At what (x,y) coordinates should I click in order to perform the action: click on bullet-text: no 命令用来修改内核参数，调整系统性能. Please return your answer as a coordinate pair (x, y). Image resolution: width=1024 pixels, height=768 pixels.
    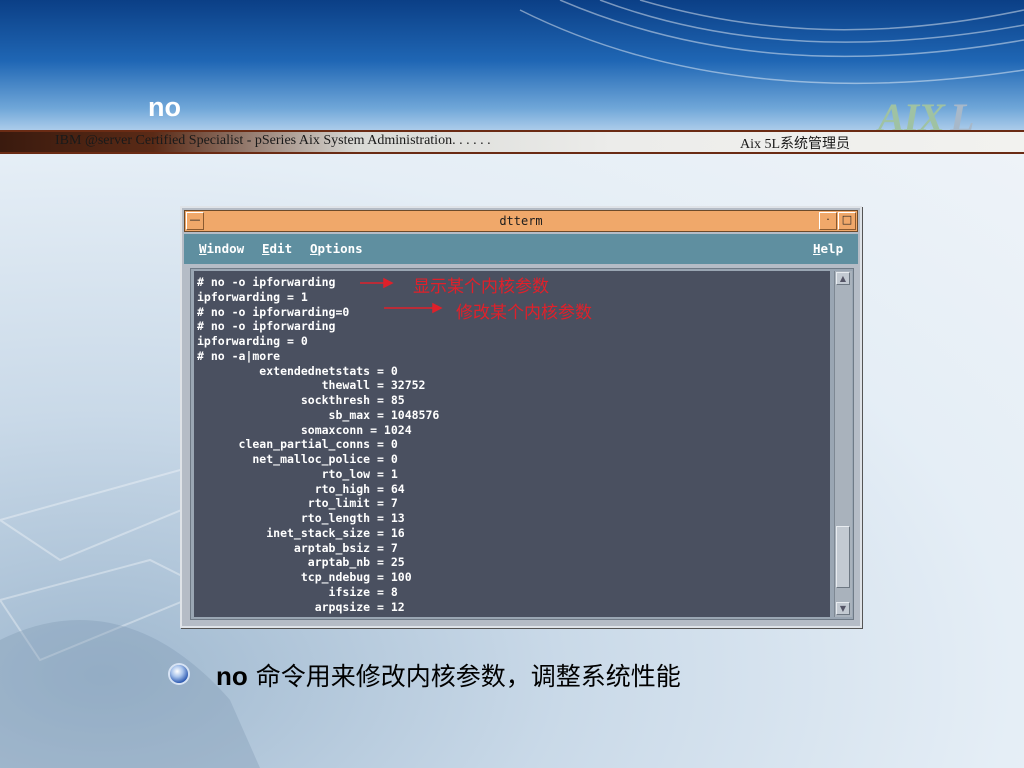
    Looking at the image, I should click on (448, 675).